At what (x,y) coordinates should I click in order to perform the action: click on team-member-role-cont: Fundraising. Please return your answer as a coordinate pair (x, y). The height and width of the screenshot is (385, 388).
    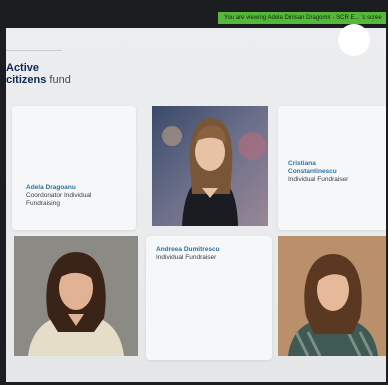
    Looking at the image, I should click on (43, 203).